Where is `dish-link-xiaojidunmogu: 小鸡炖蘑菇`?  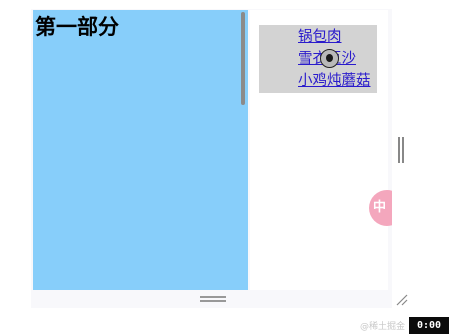 dish-link-xiaojidunmogu: 小鸡炖蘑菇 is located at coordinates (334, 81).